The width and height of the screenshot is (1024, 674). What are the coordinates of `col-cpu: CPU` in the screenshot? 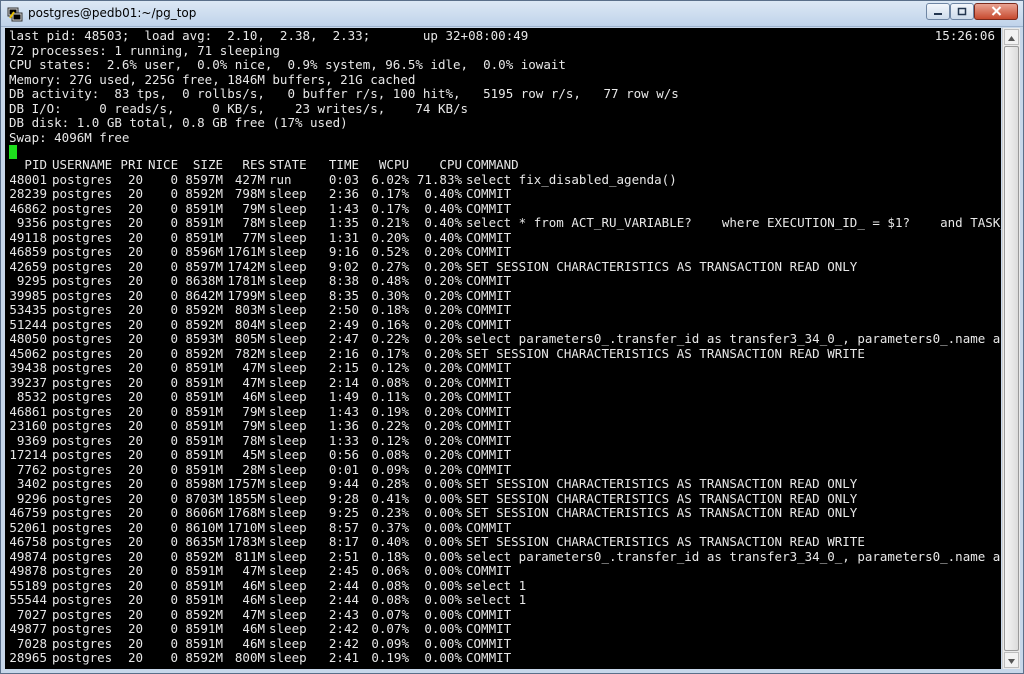 It's located at (450, 165).